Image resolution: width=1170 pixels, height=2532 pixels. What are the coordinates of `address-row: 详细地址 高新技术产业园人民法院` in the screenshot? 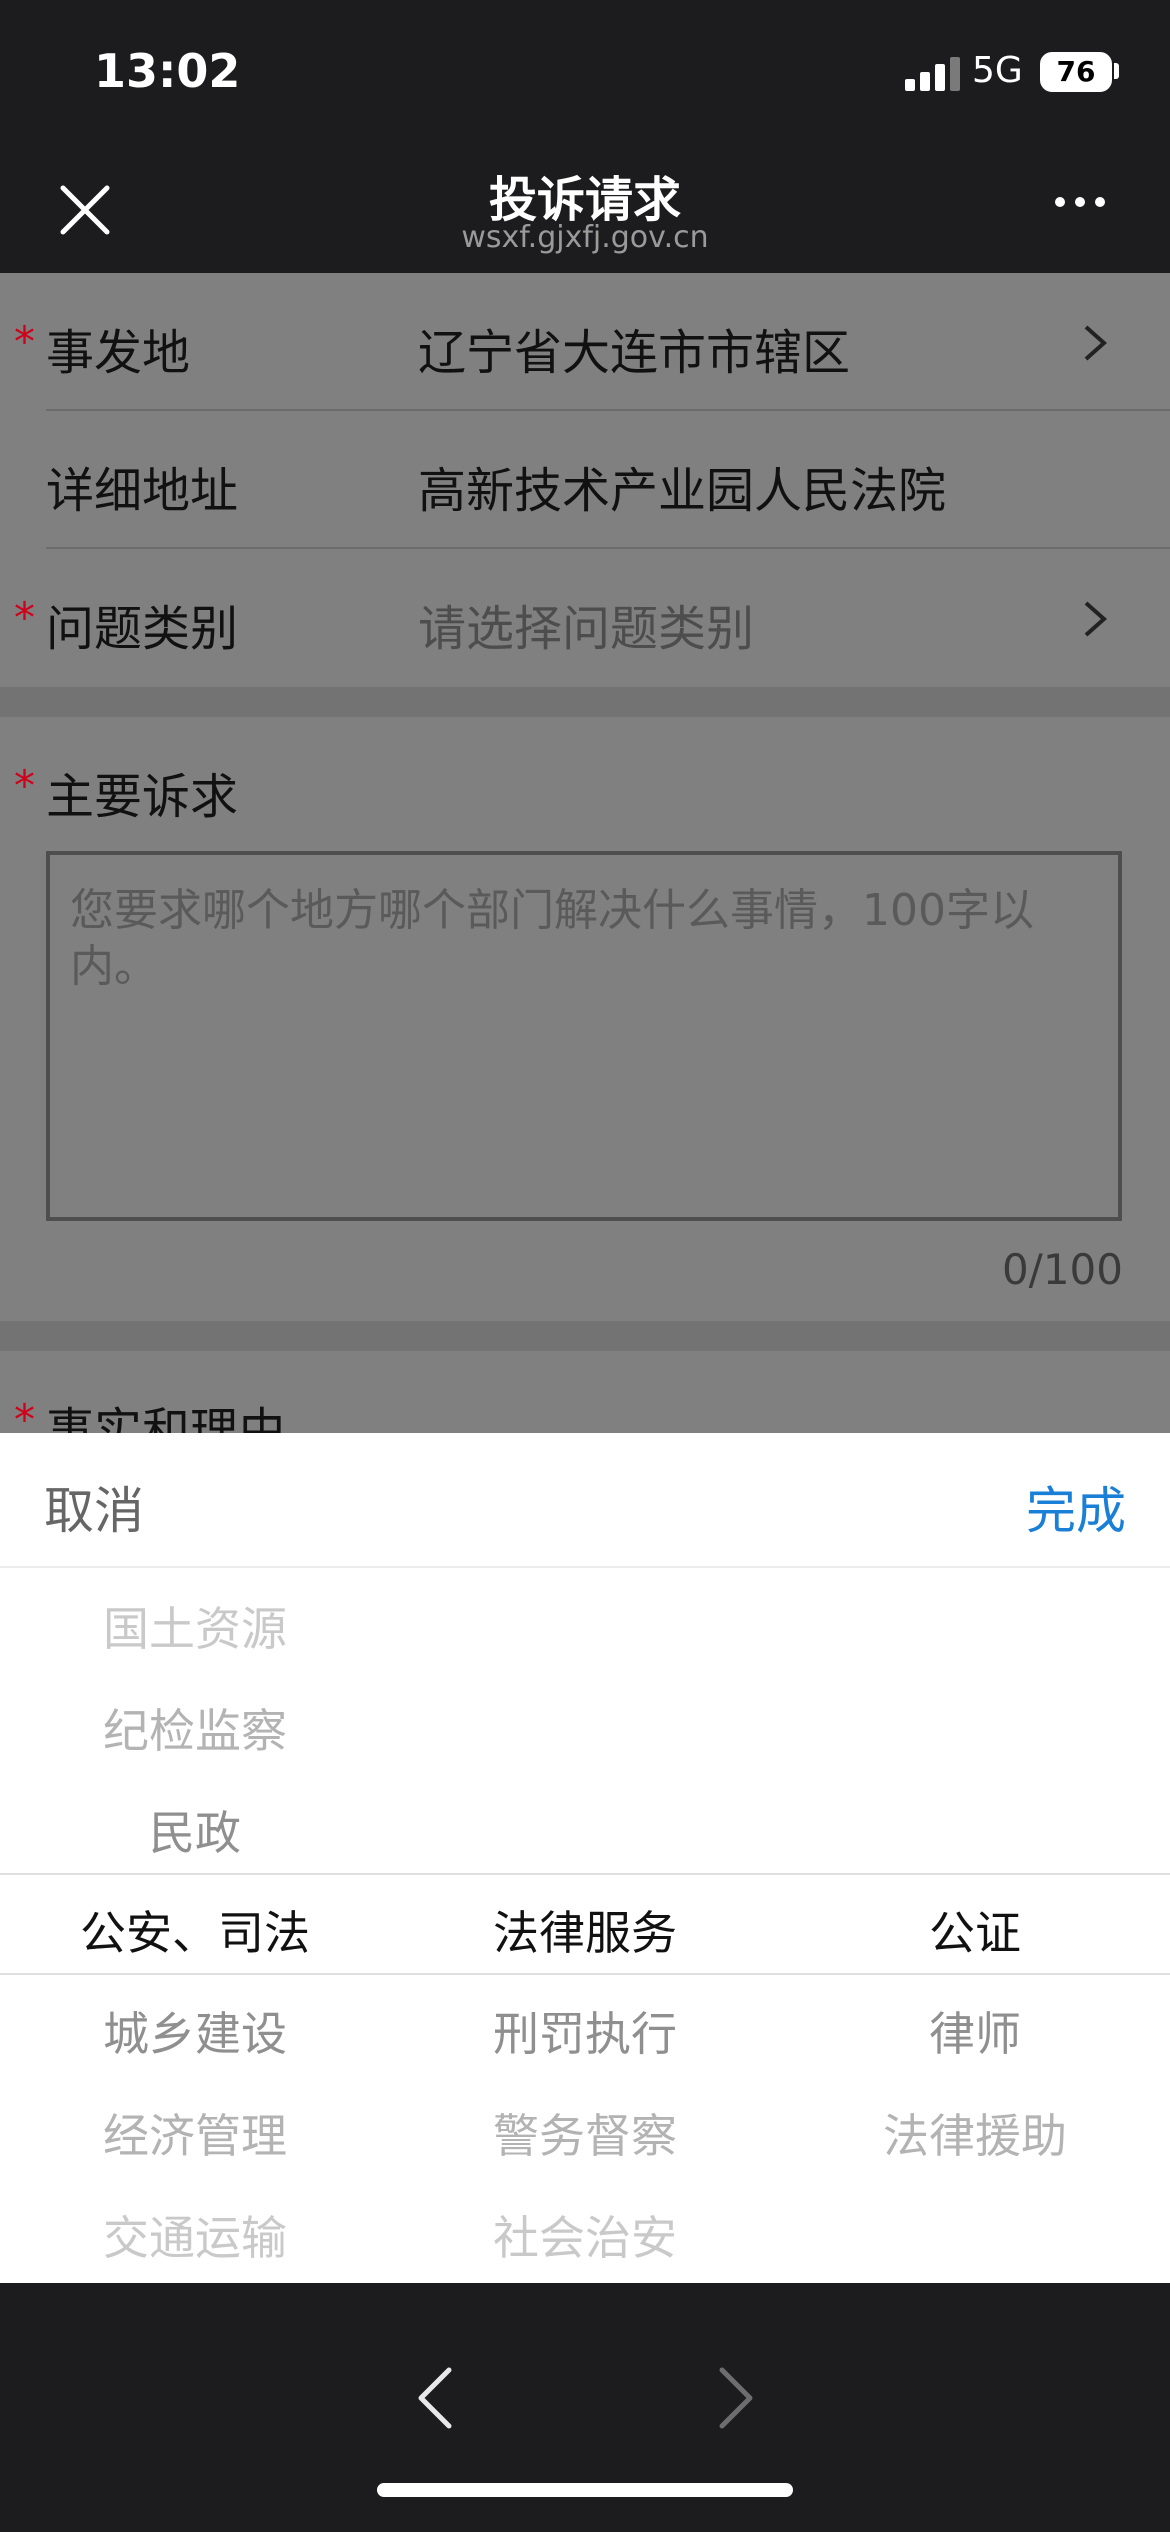 It's located at (585, 480).